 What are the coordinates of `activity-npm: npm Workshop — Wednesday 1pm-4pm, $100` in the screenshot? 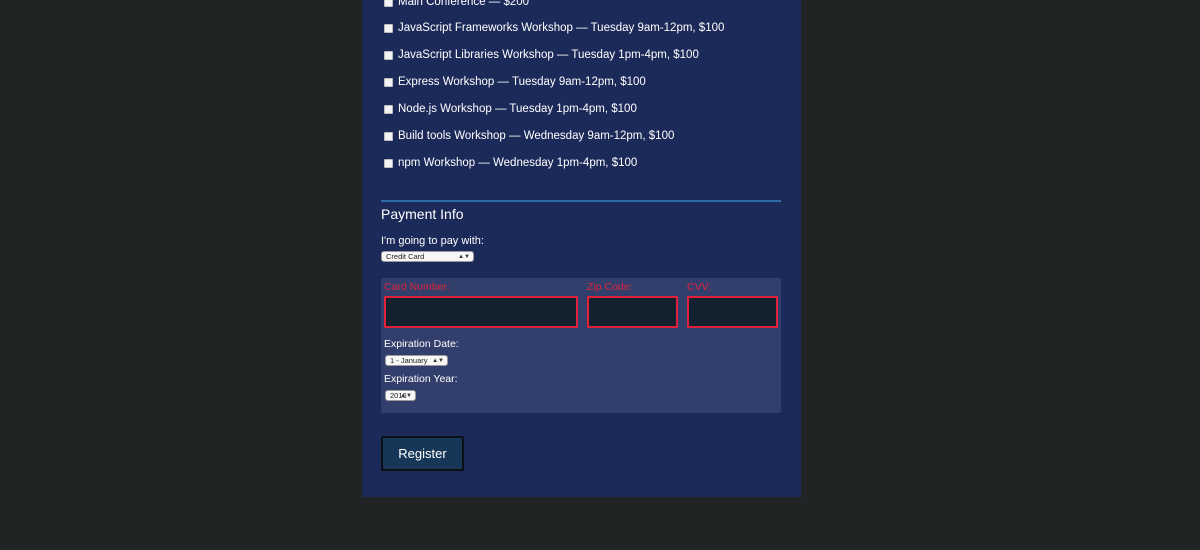 It's located at (510, 163).